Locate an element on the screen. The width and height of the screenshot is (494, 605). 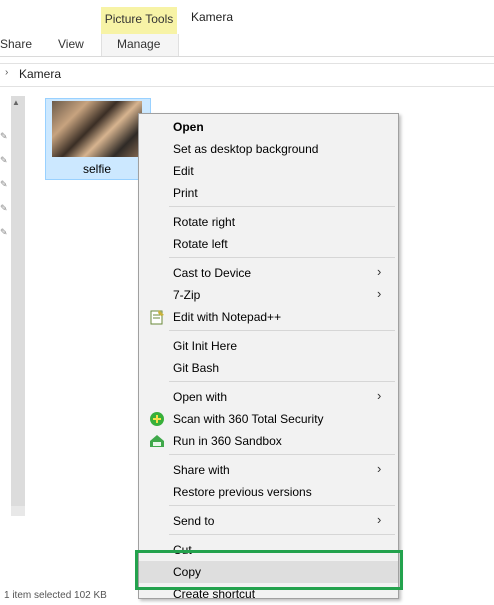
notepad-plus-plus-icon is located at coordinates (157, 317).